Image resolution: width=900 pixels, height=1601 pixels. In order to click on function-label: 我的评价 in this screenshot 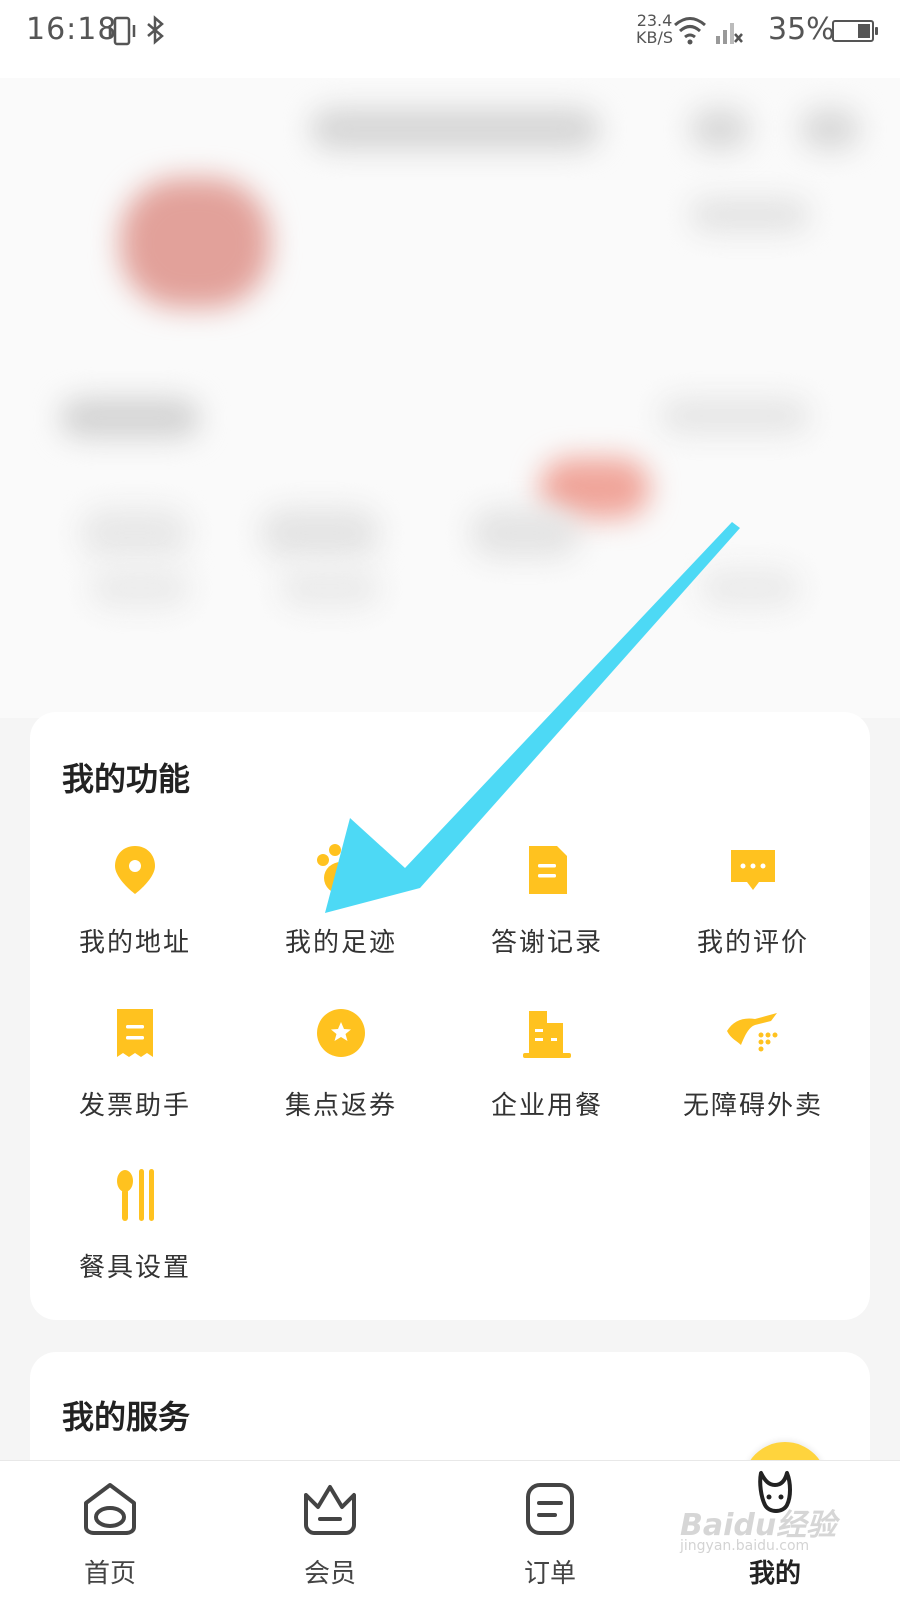, I will do `click(752, 943)`.